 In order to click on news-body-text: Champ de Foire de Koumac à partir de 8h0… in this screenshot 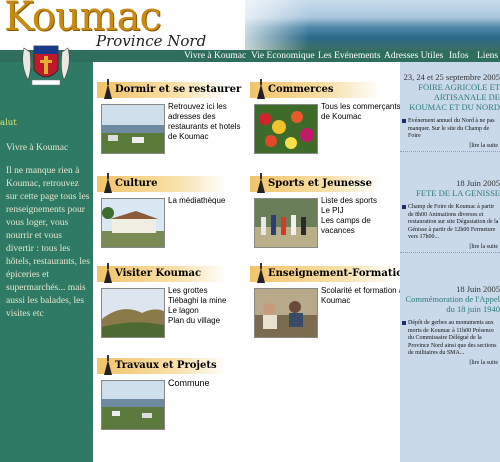, I will do `click(453, 222)`.